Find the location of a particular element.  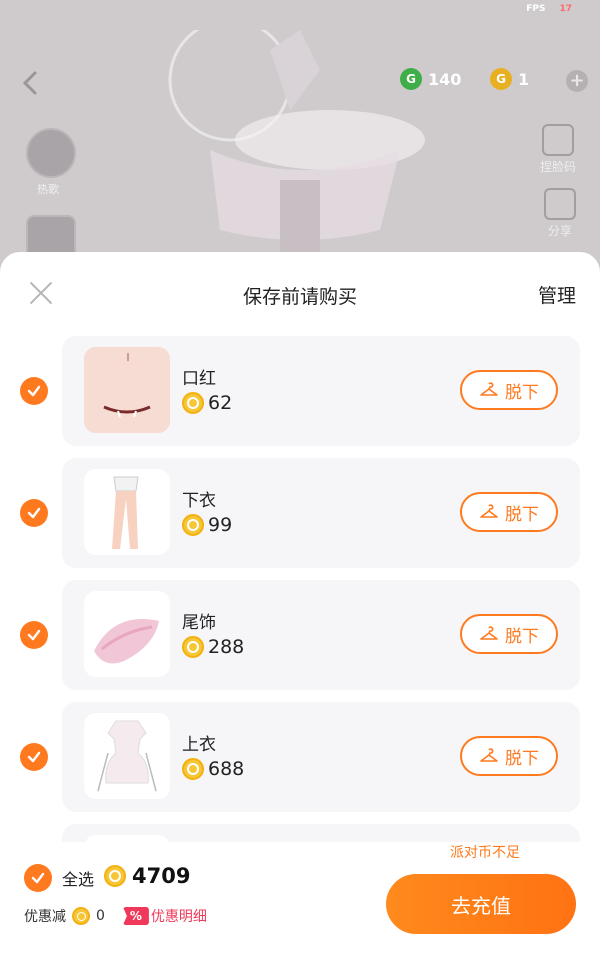

item-price: 99 is located at coordinates (207, 525).